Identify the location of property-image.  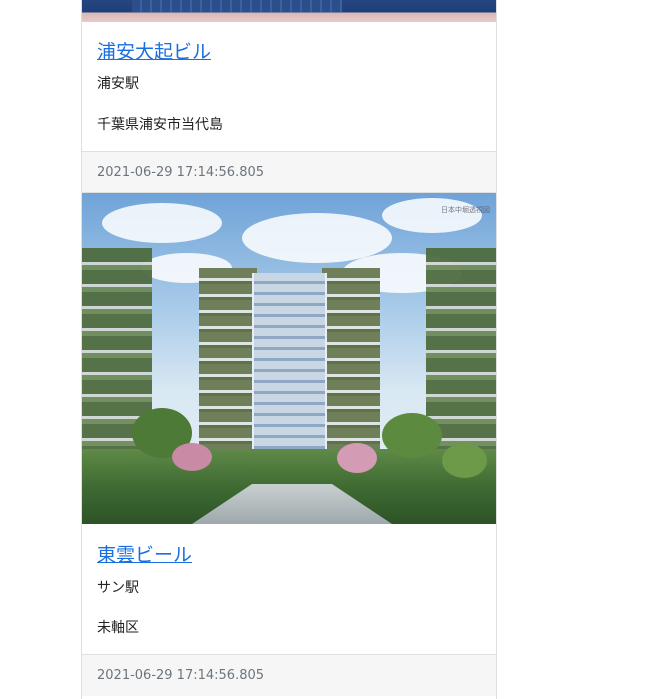
(289, 11).